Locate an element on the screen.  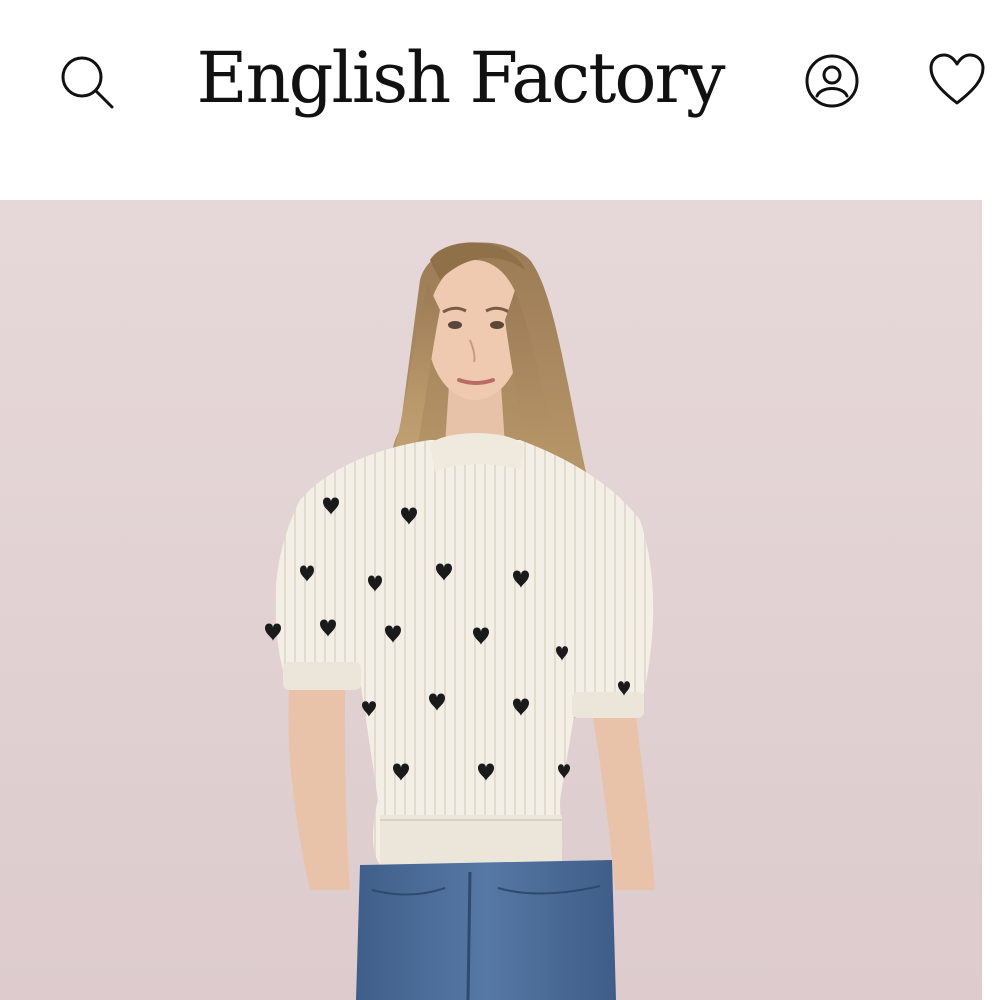
wishlist-button is located at coordinates (957, 79).